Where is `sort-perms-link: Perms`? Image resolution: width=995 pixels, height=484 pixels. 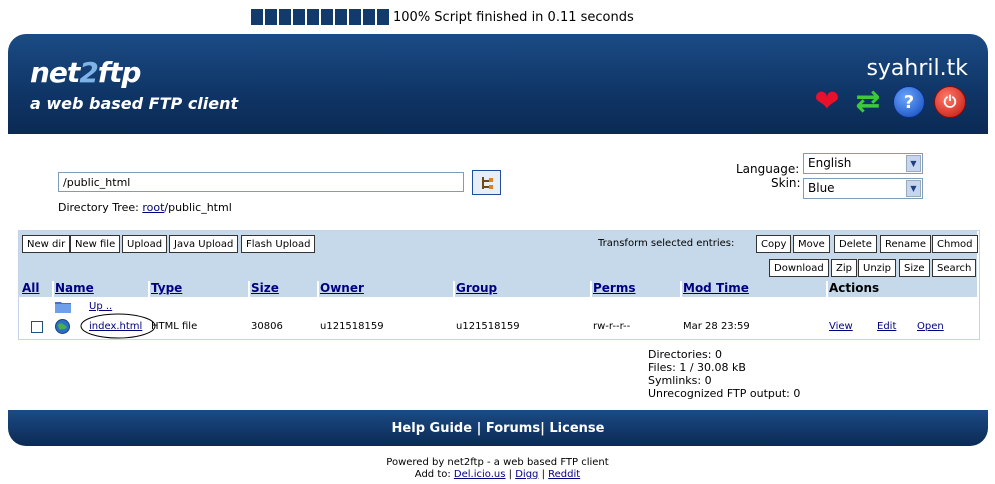 sort-perms-link: Perms is located at coordinates (614, 288).